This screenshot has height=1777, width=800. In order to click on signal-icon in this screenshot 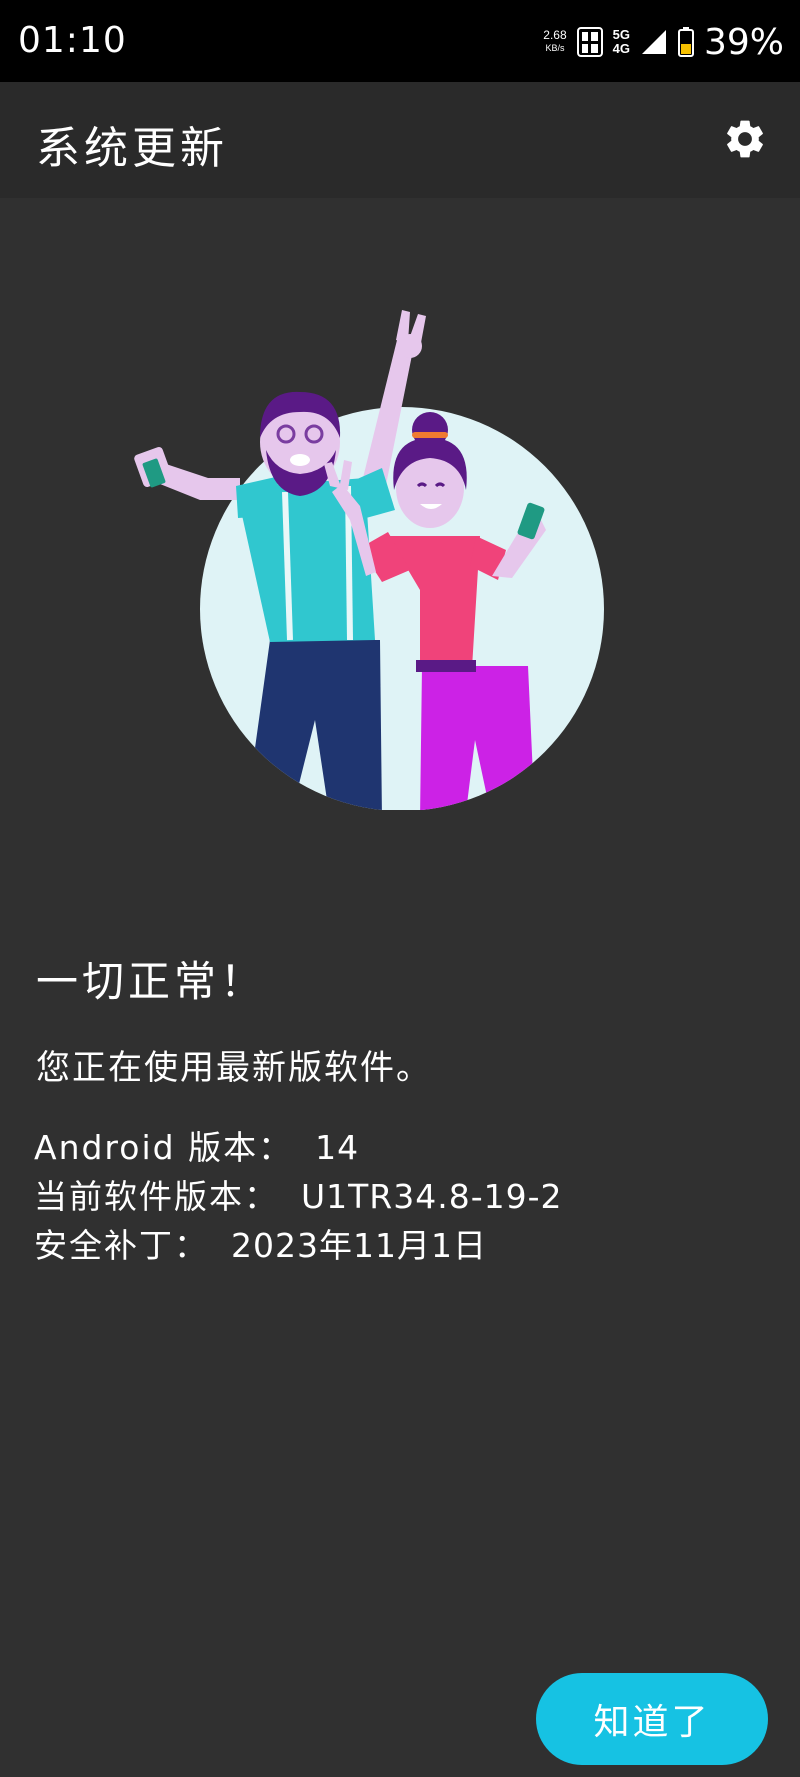, I will do `click(653, 42)`.